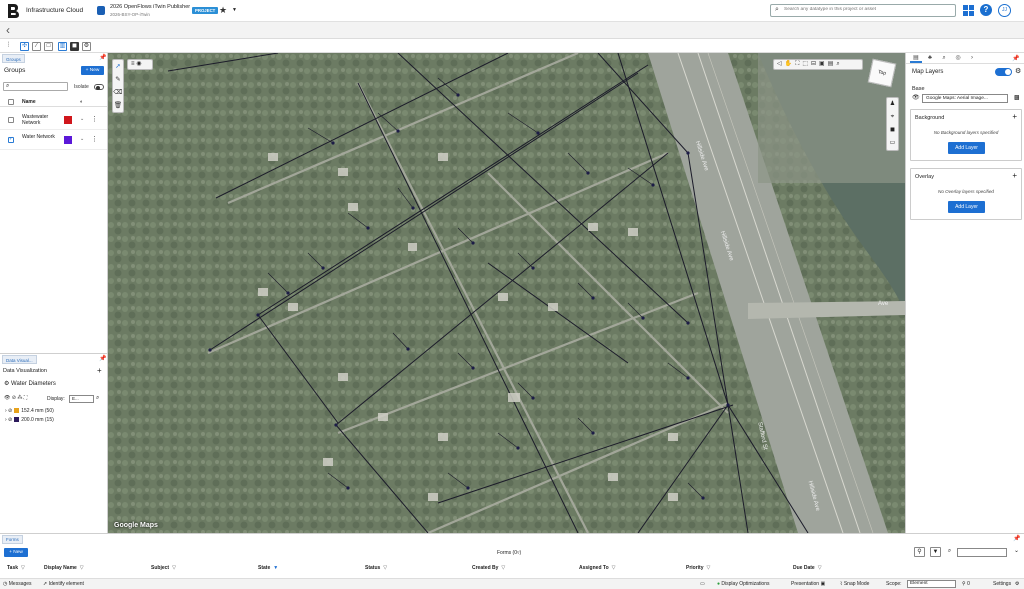 The width and height of the screenshot is (1024, 589). What do you see at coordinates (29, 420) in the screenshot?
I see `legend-item: › ⊘ 200.0 mm (15)` at bounding box center [29, 420].